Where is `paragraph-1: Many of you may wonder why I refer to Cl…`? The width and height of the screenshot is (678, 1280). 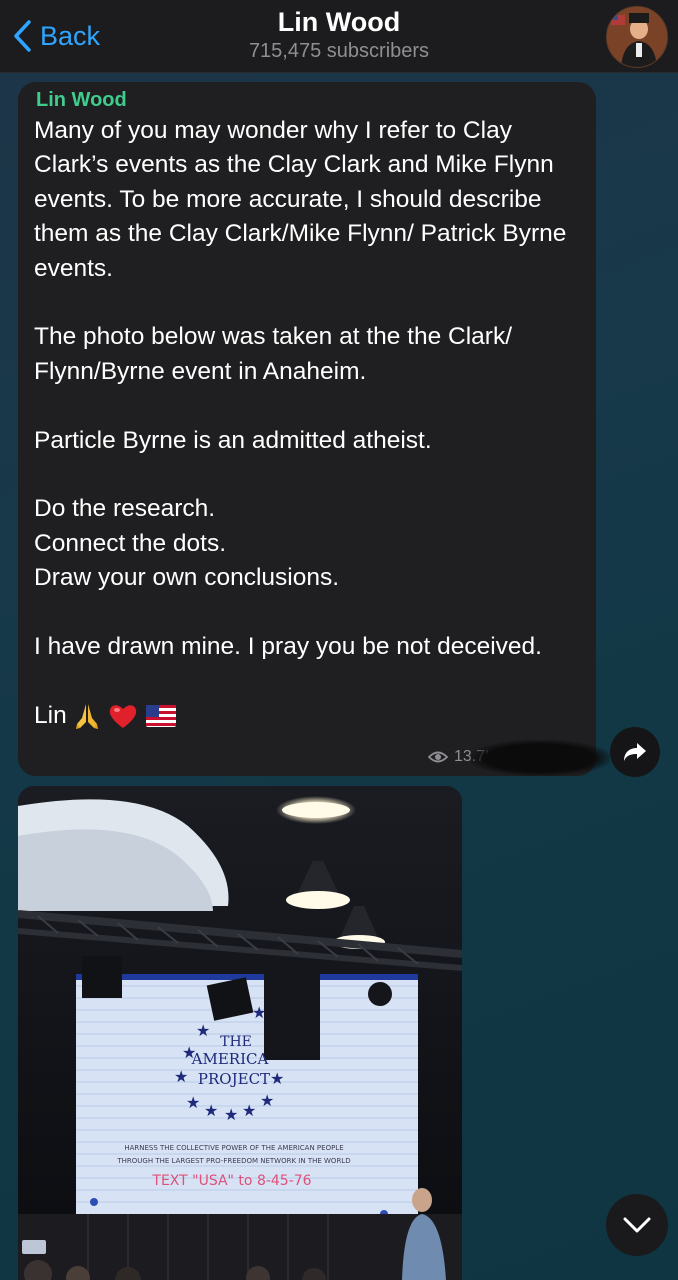
paragraph-1: Many of you may wonder why I refer to Cl… is located at coordinates (300, 199).